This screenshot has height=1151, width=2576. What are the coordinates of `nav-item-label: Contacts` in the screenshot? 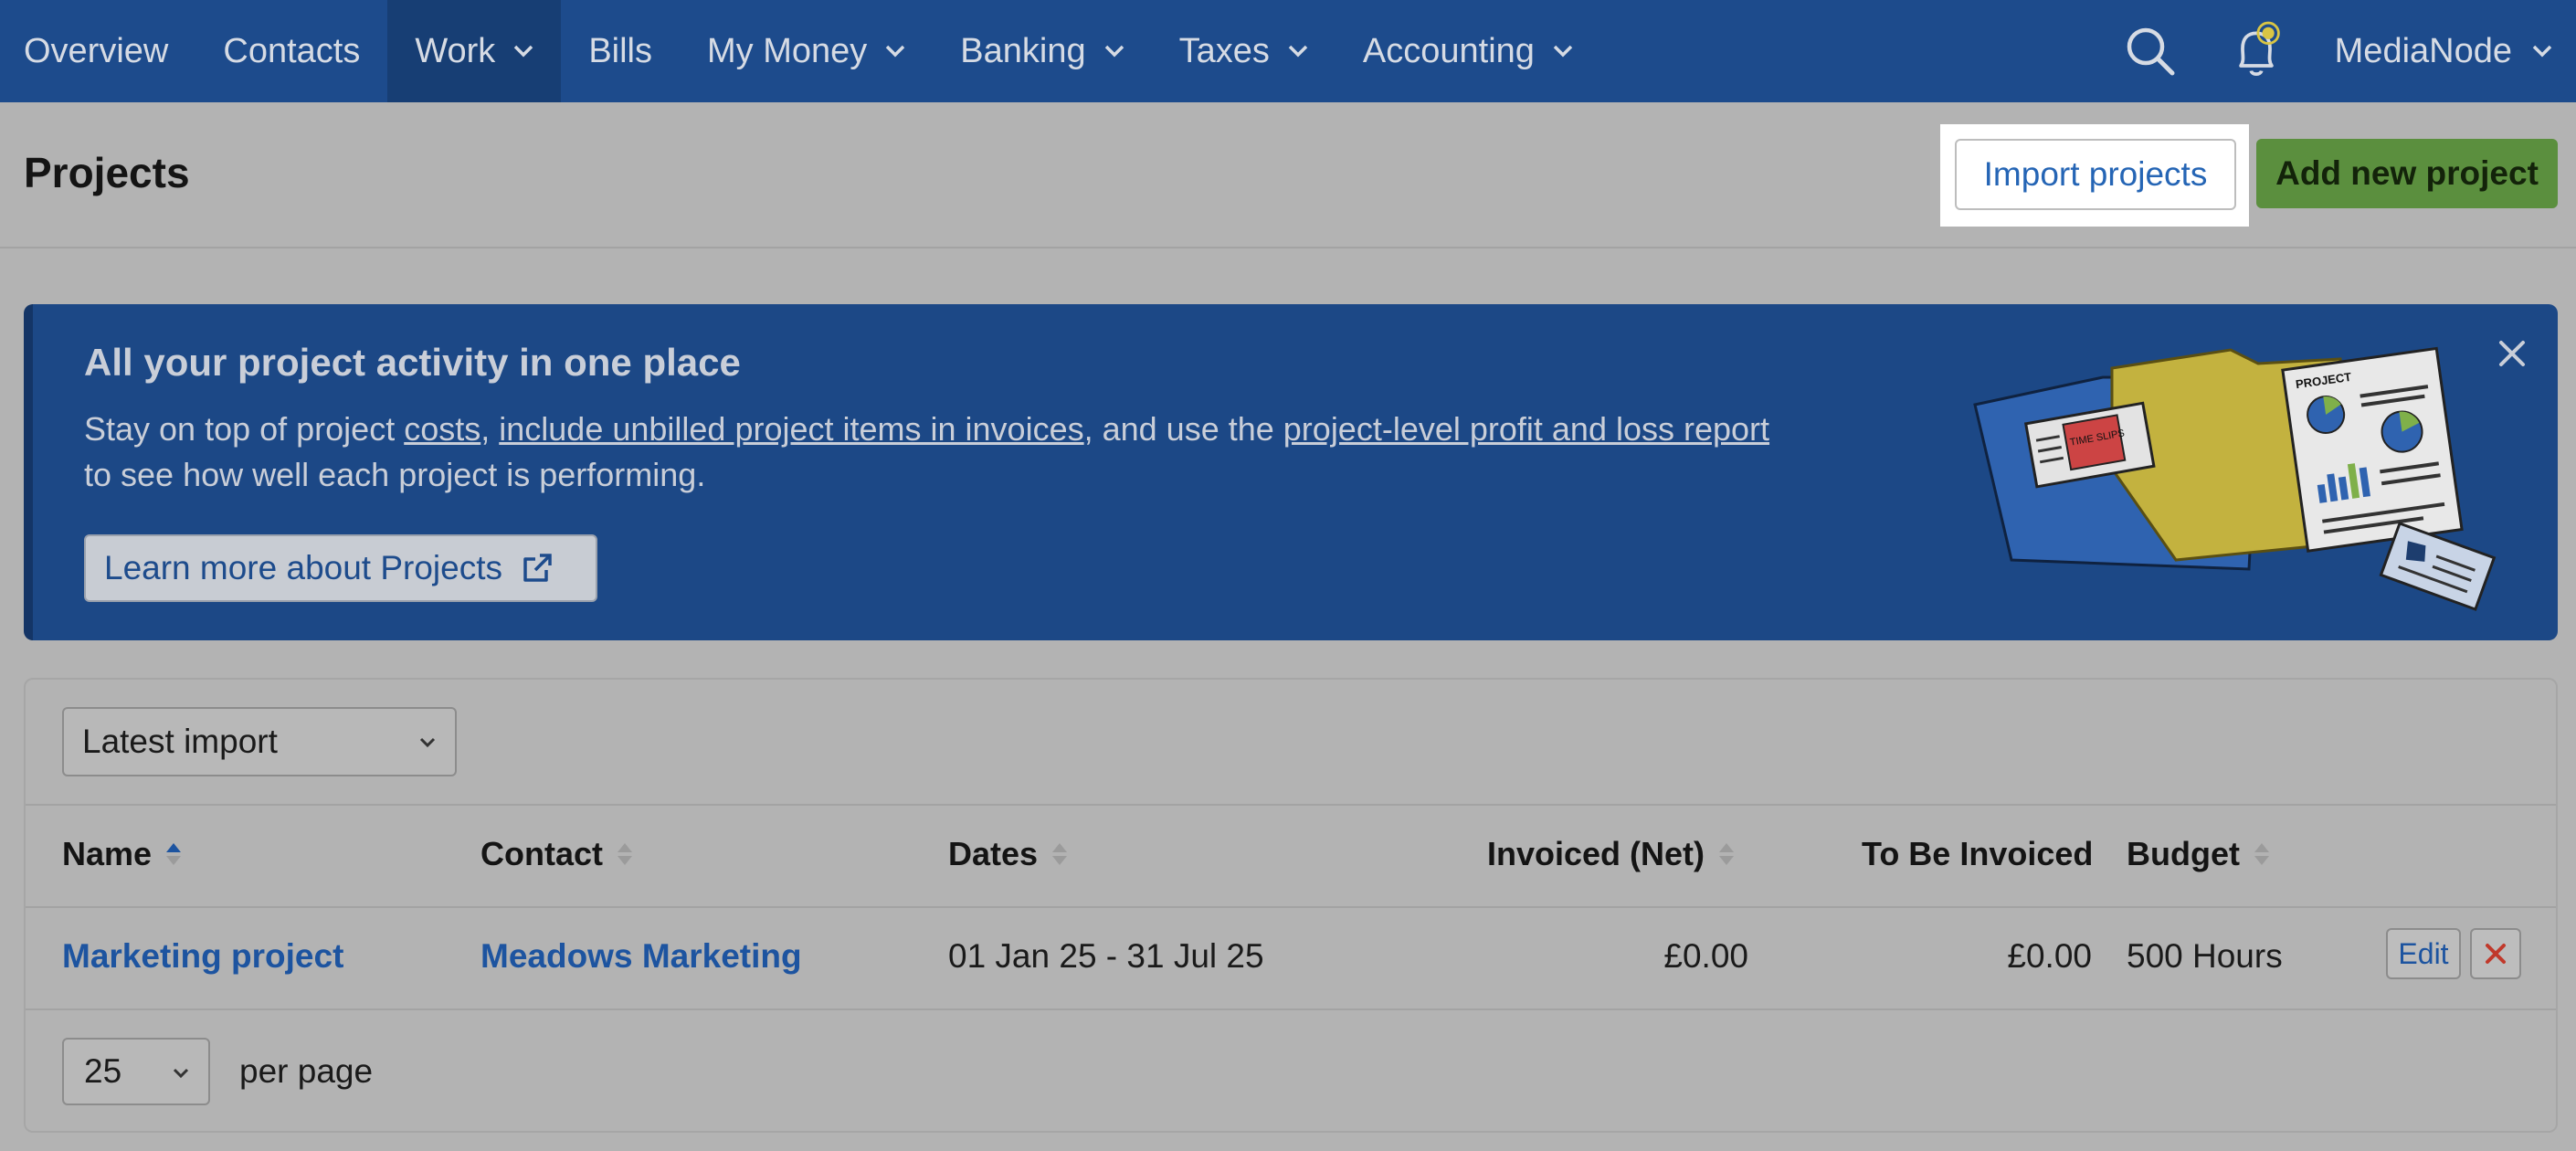 It's located at (292, 50).